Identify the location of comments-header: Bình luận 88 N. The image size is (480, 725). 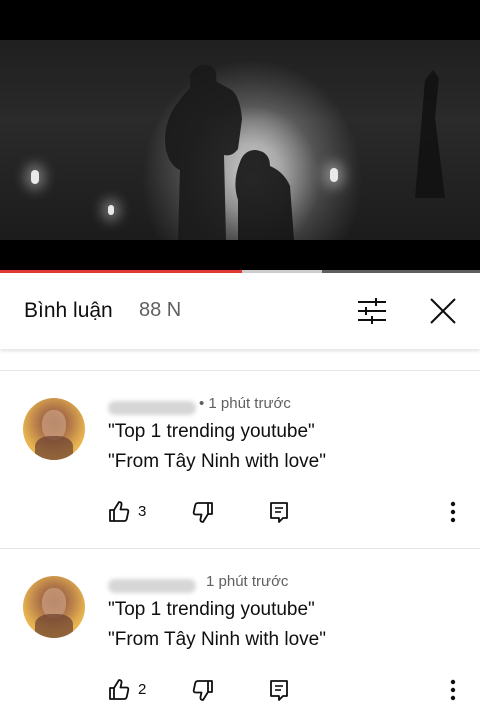
(240, 311).